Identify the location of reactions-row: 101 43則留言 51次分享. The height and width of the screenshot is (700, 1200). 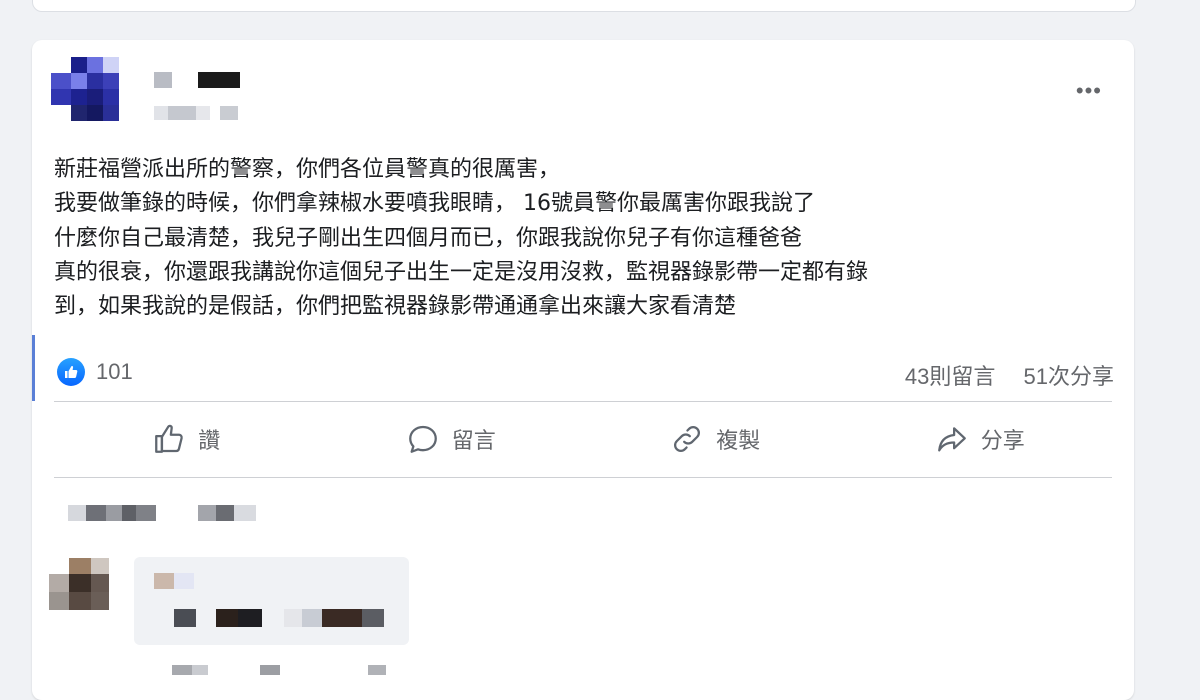
(584, 372).